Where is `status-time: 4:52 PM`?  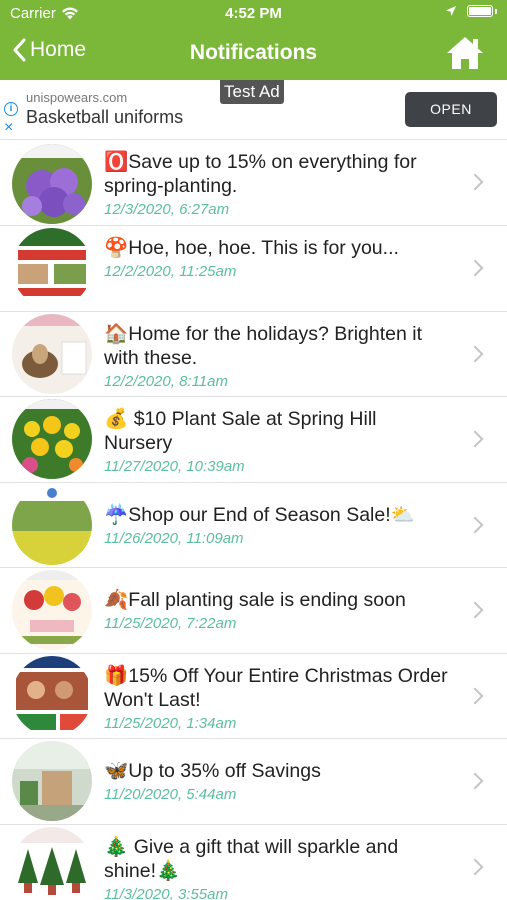
status-time: 4:52 PM is located at coordinates (253, 13).